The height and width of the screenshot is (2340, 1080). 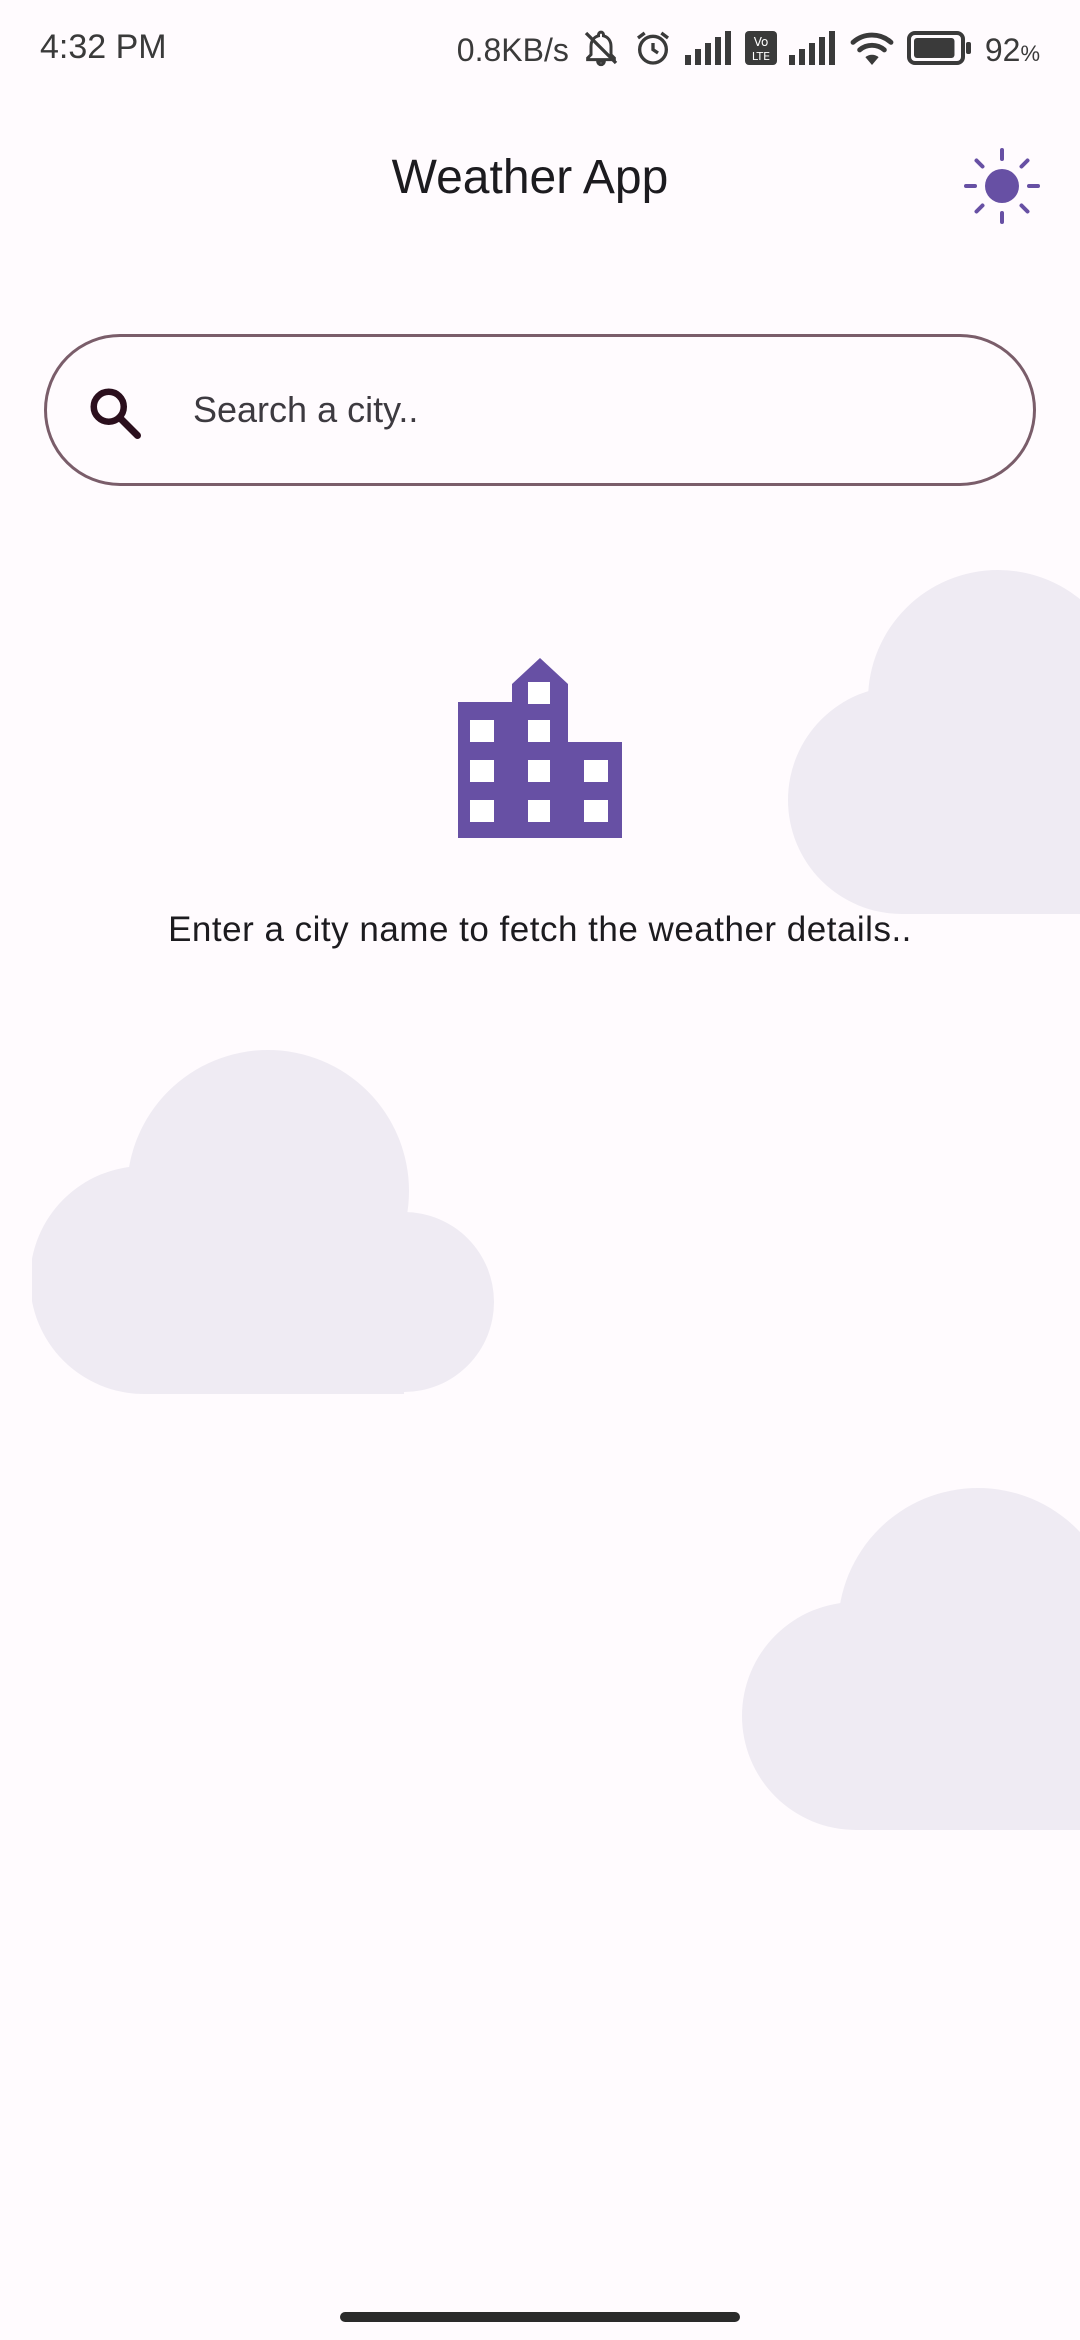 I want to click on wifi-icon, so click(x=872, y=50).